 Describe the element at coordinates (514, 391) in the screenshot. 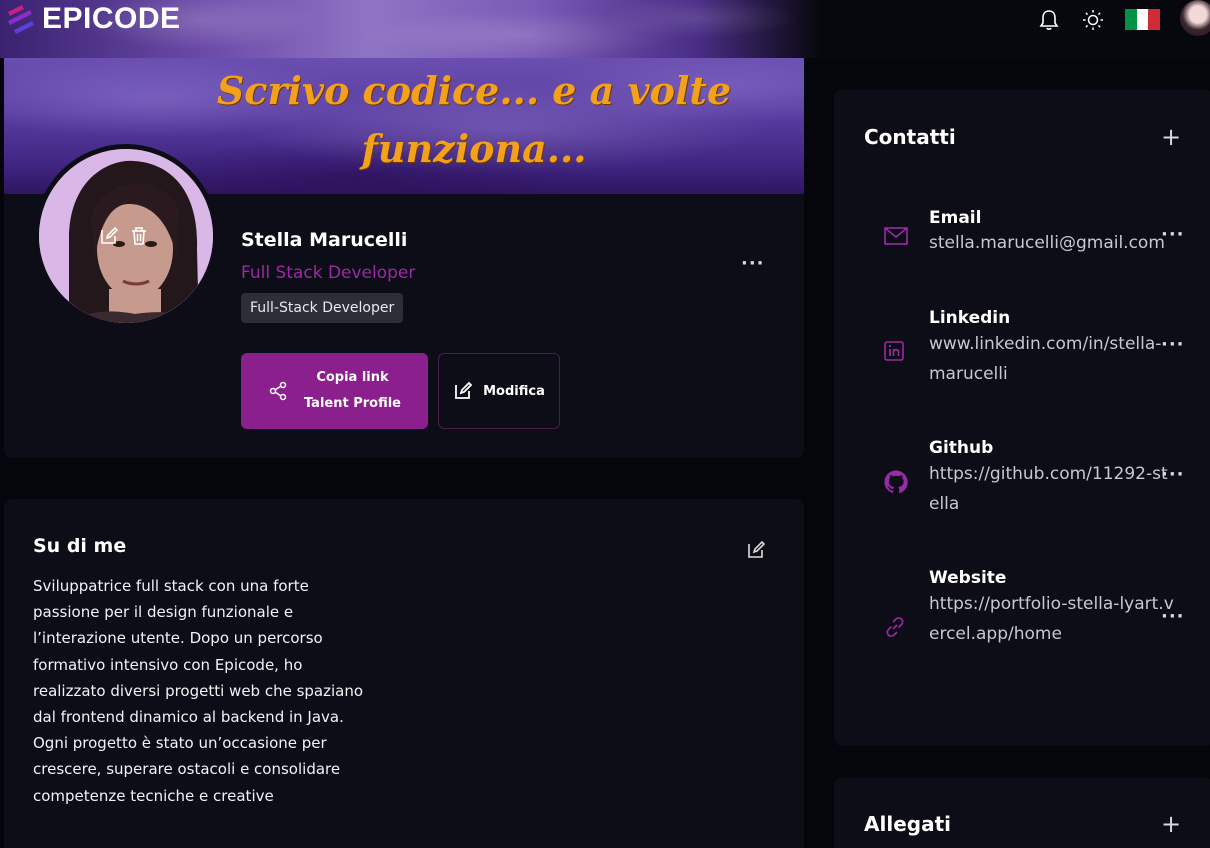

I see `edit-profile-label: Modifica` at that location.